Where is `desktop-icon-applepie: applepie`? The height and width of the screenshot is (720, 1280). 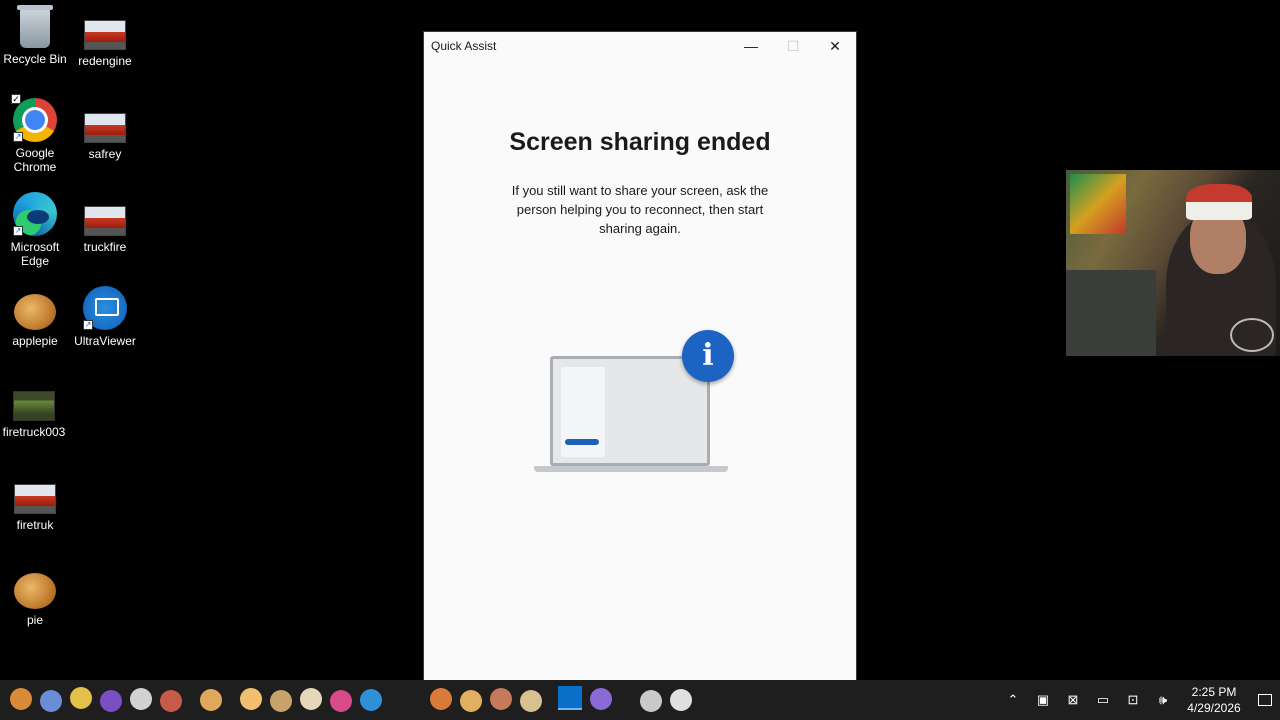 desktop-icon-applepie: applepie is located at coordinates (35, 318).